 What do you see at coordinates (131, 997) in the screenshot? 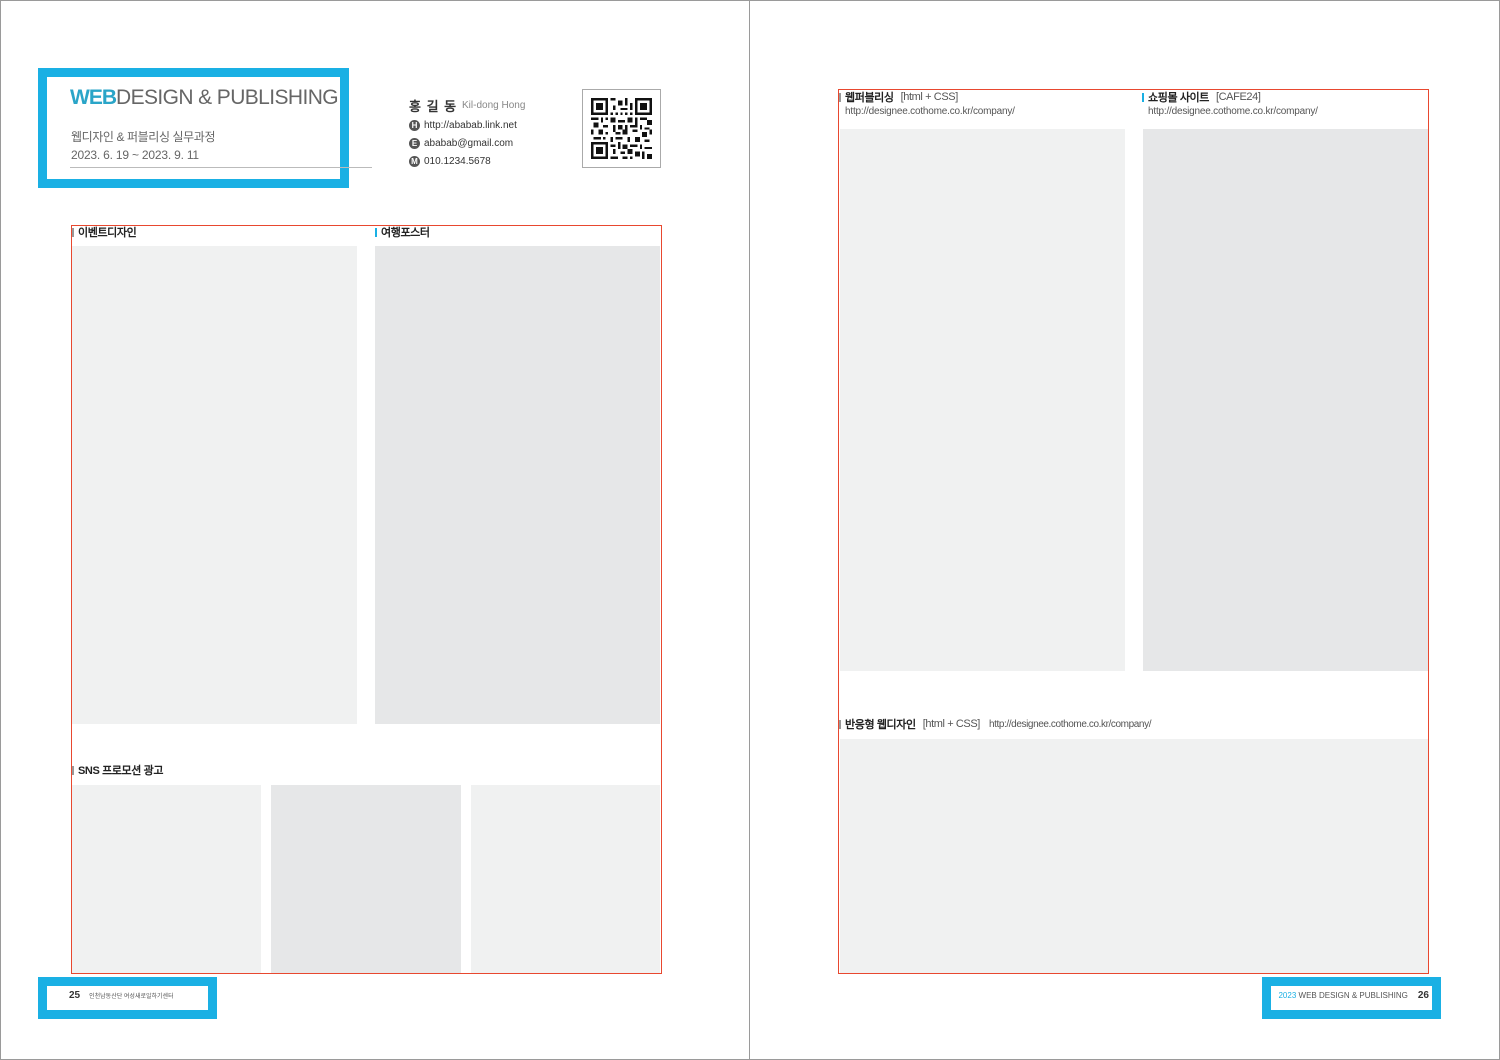
I see `footer-organization: 인천남동산단 여성새로일하기센터` at bounding box center [131, 997].